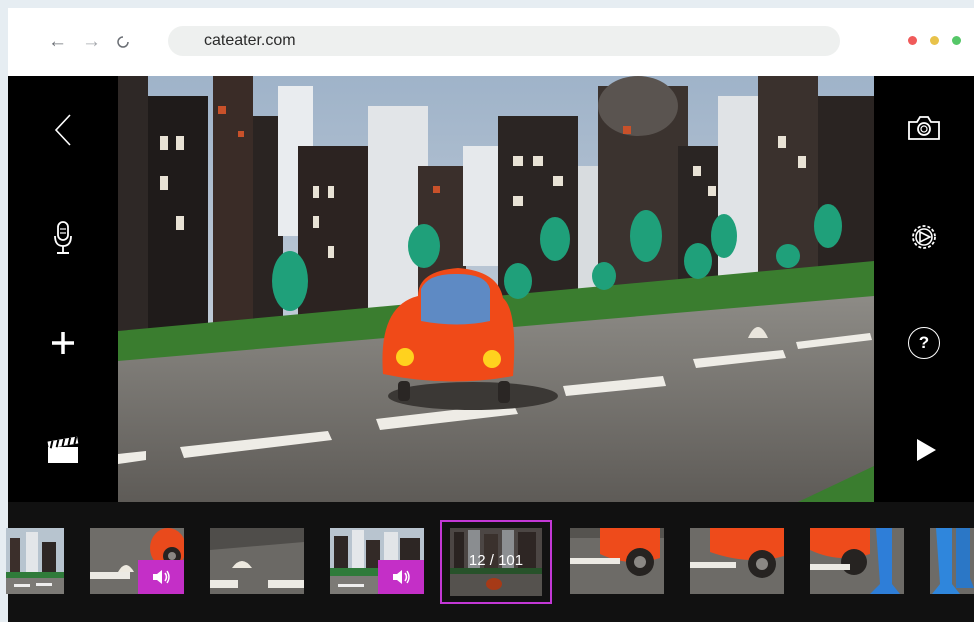 Image resolution: width=974 pixels, height=622 pixels. I want to click on camera-icon, so click(924, 128).